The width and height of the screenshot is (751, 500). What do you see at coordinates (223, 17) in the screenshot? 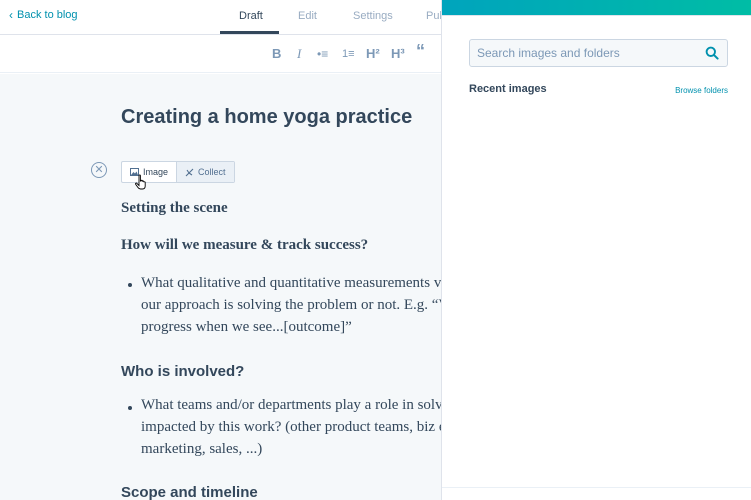
I see `top-nav: ‹ Back to blog Draft Edit Settings Pub` at bounding box center [223, 17].